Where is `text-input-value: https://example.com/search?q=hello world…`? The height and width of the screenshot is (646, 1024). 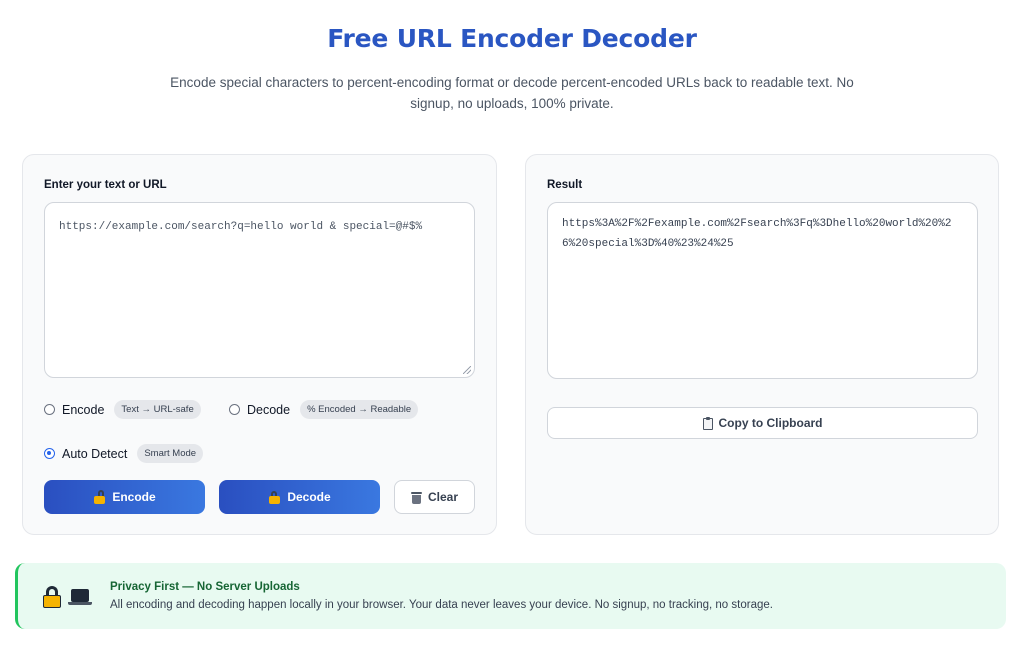
text-input-value: https://example.com/search?q=hello world… is located at coordinates (241, 227).